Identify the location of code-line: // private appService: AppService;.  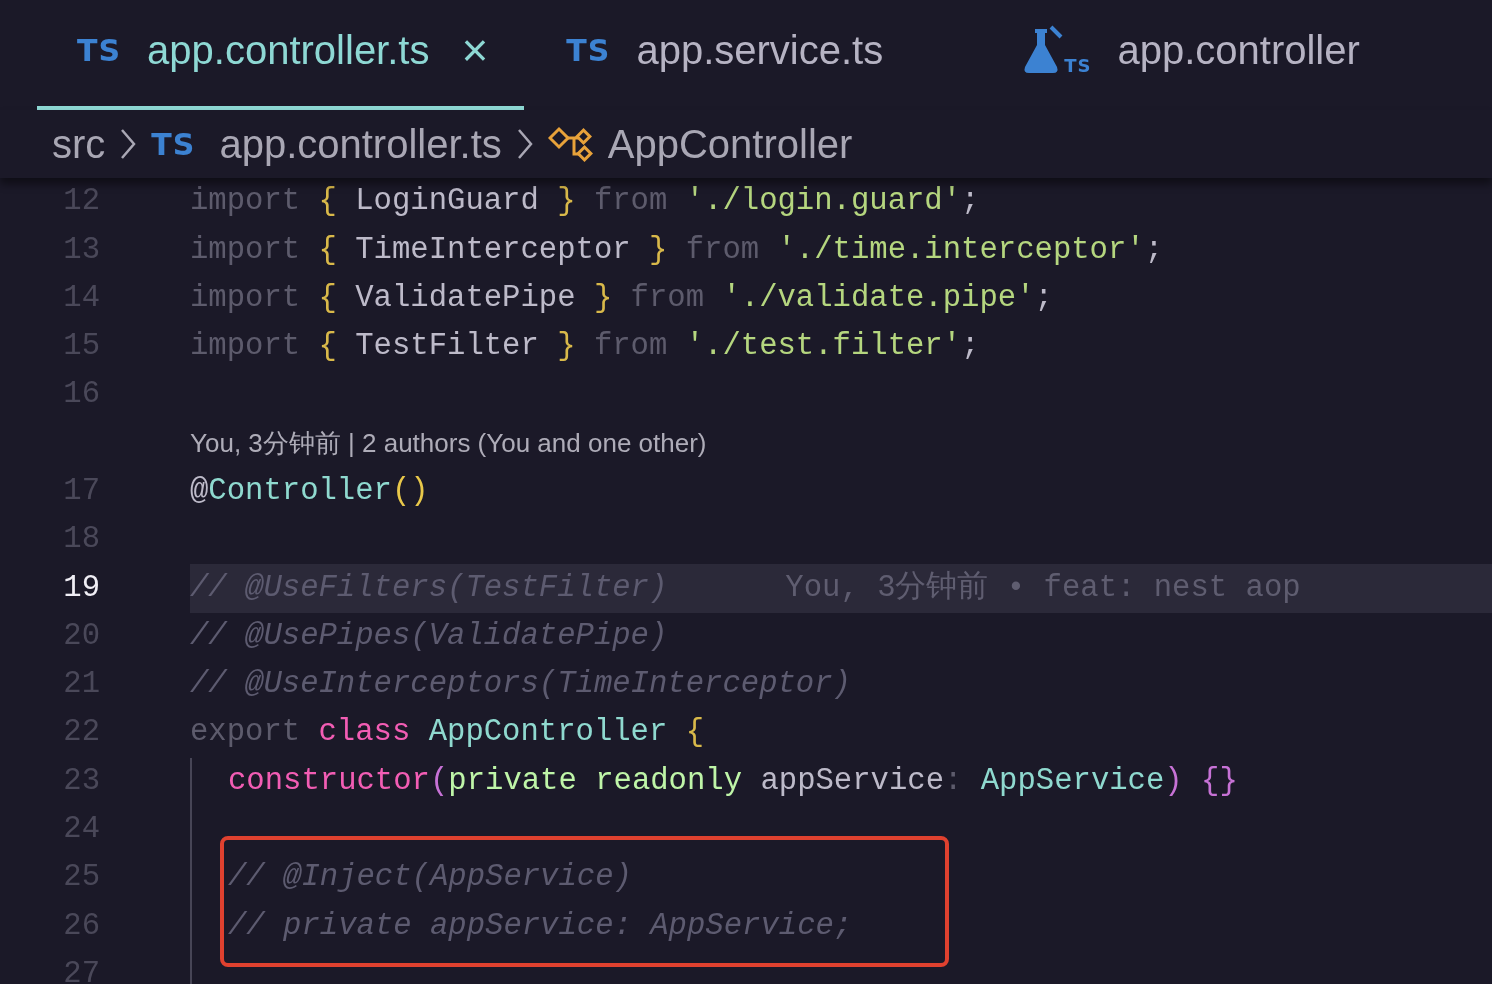
(540, 926).